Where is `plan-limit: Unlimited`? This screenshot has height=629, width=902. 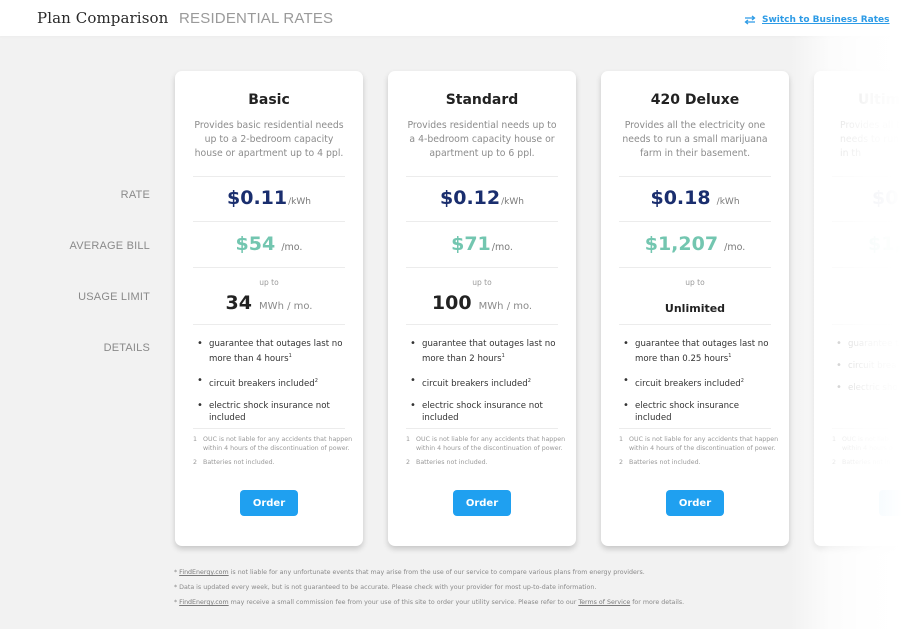
plan-limit: Unlimited is located at coordinates (695, 303).